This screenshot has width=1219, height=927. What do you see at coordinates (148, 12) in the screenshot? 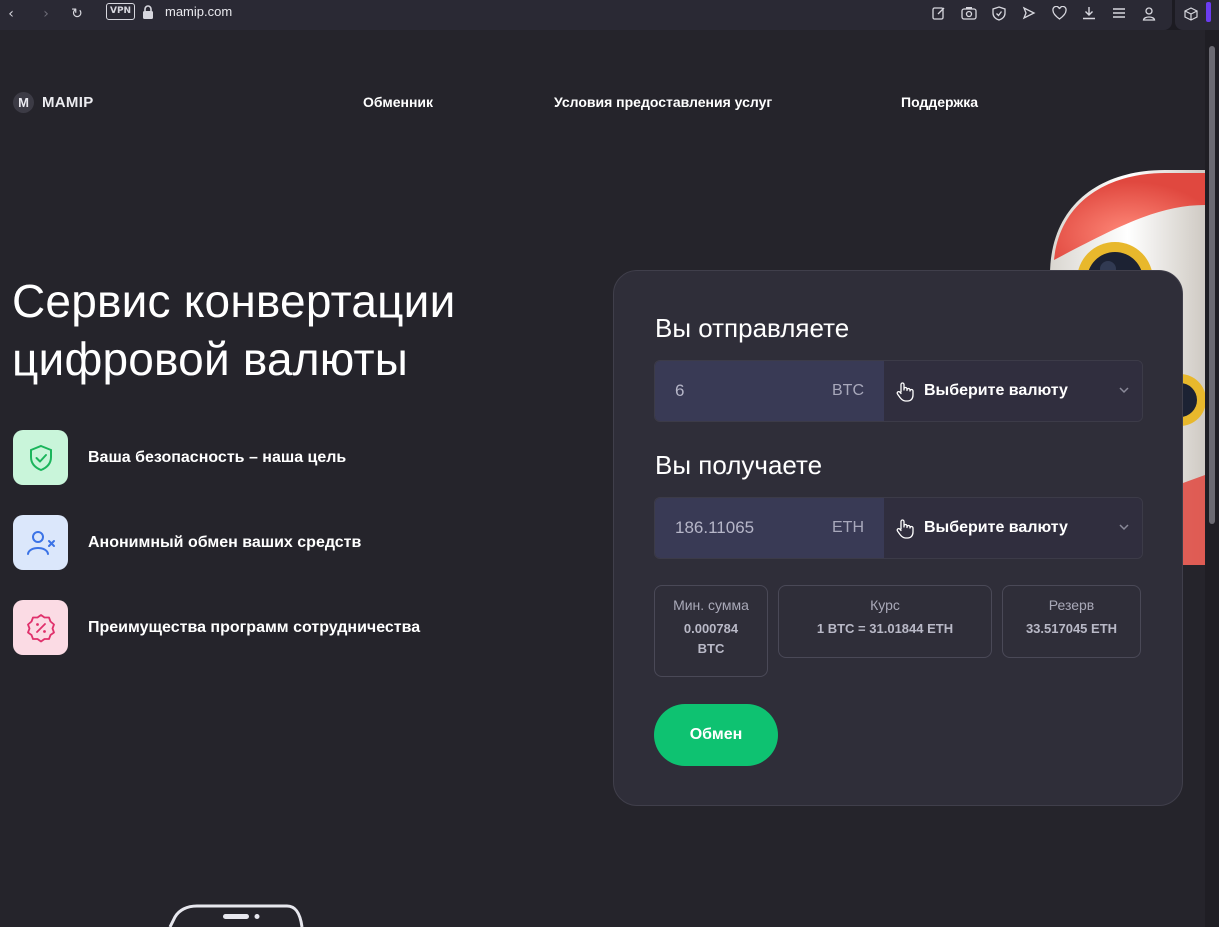
I see `lock-icon` at bounding box center [148, 12].